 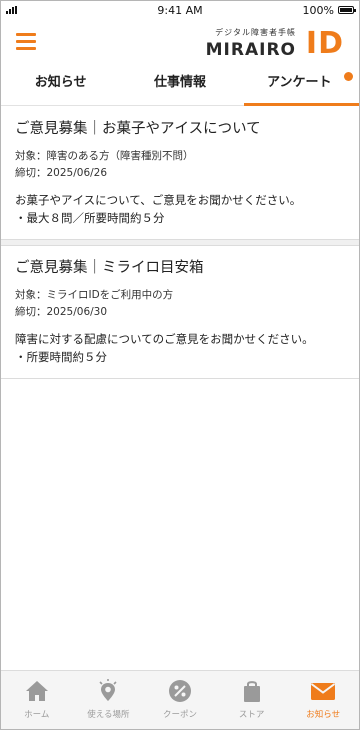 I want to click on nav-news: お知らせ, so click(x=323, y=700).